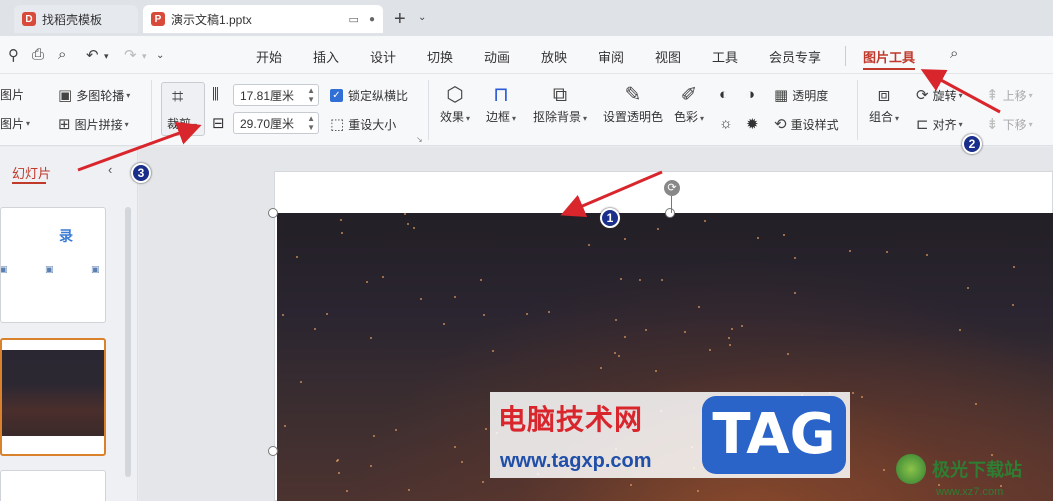  I want to click on site-url: www.xz7.com, so click(970, 492).